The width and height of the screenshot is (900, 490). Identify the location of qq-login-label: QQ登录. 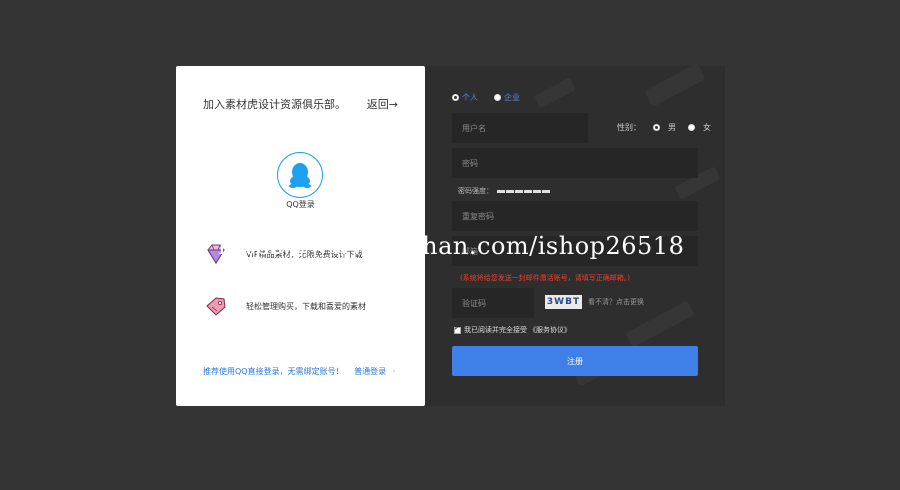
(300, 204).